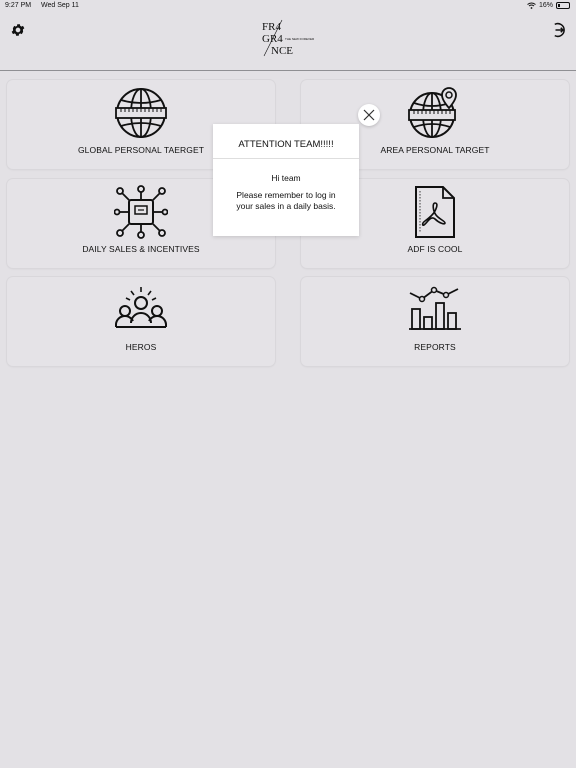  Describe the element at coordinates (282, 51) in the screenshot. I see `logo-line3: NCE` at that location.